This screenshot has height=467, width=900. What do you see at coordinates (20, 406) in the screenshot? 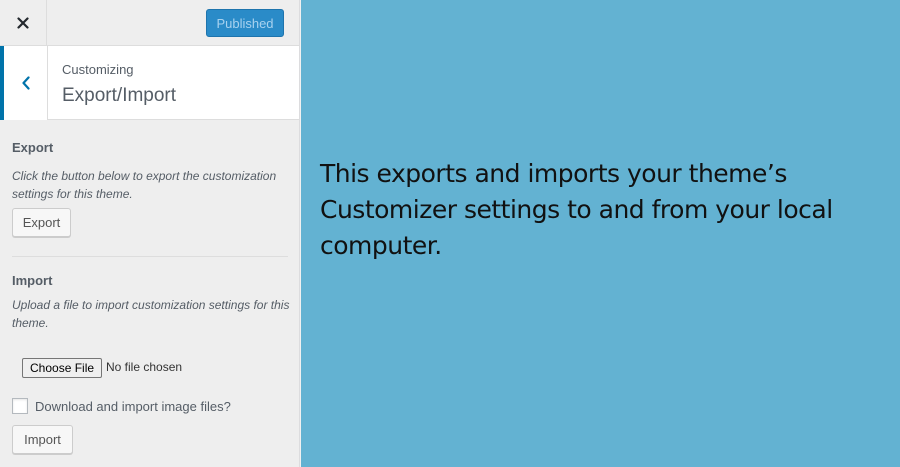
I see `download-images-checkbox` at bounding box center [20, 406].